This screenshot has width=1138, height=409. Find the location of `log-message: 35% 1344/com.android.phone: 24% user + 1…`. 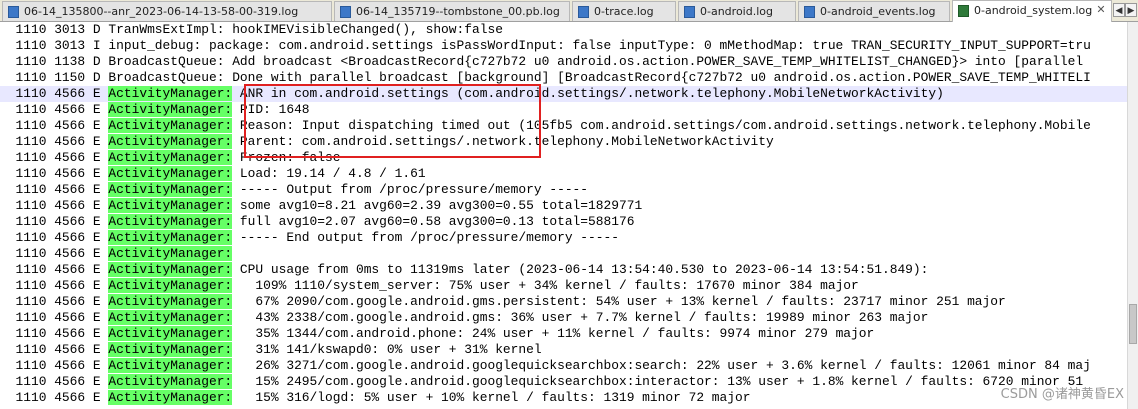

log-message: 35% 1344/com.android.phone: 24% user + 1… is located at coordinates (557, 333).